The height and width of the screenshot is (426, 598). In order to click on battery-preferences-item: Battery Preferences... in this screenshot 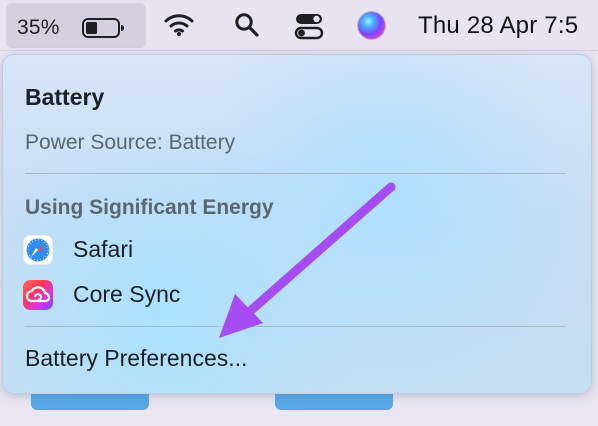, I will do `click(136, 358)`.